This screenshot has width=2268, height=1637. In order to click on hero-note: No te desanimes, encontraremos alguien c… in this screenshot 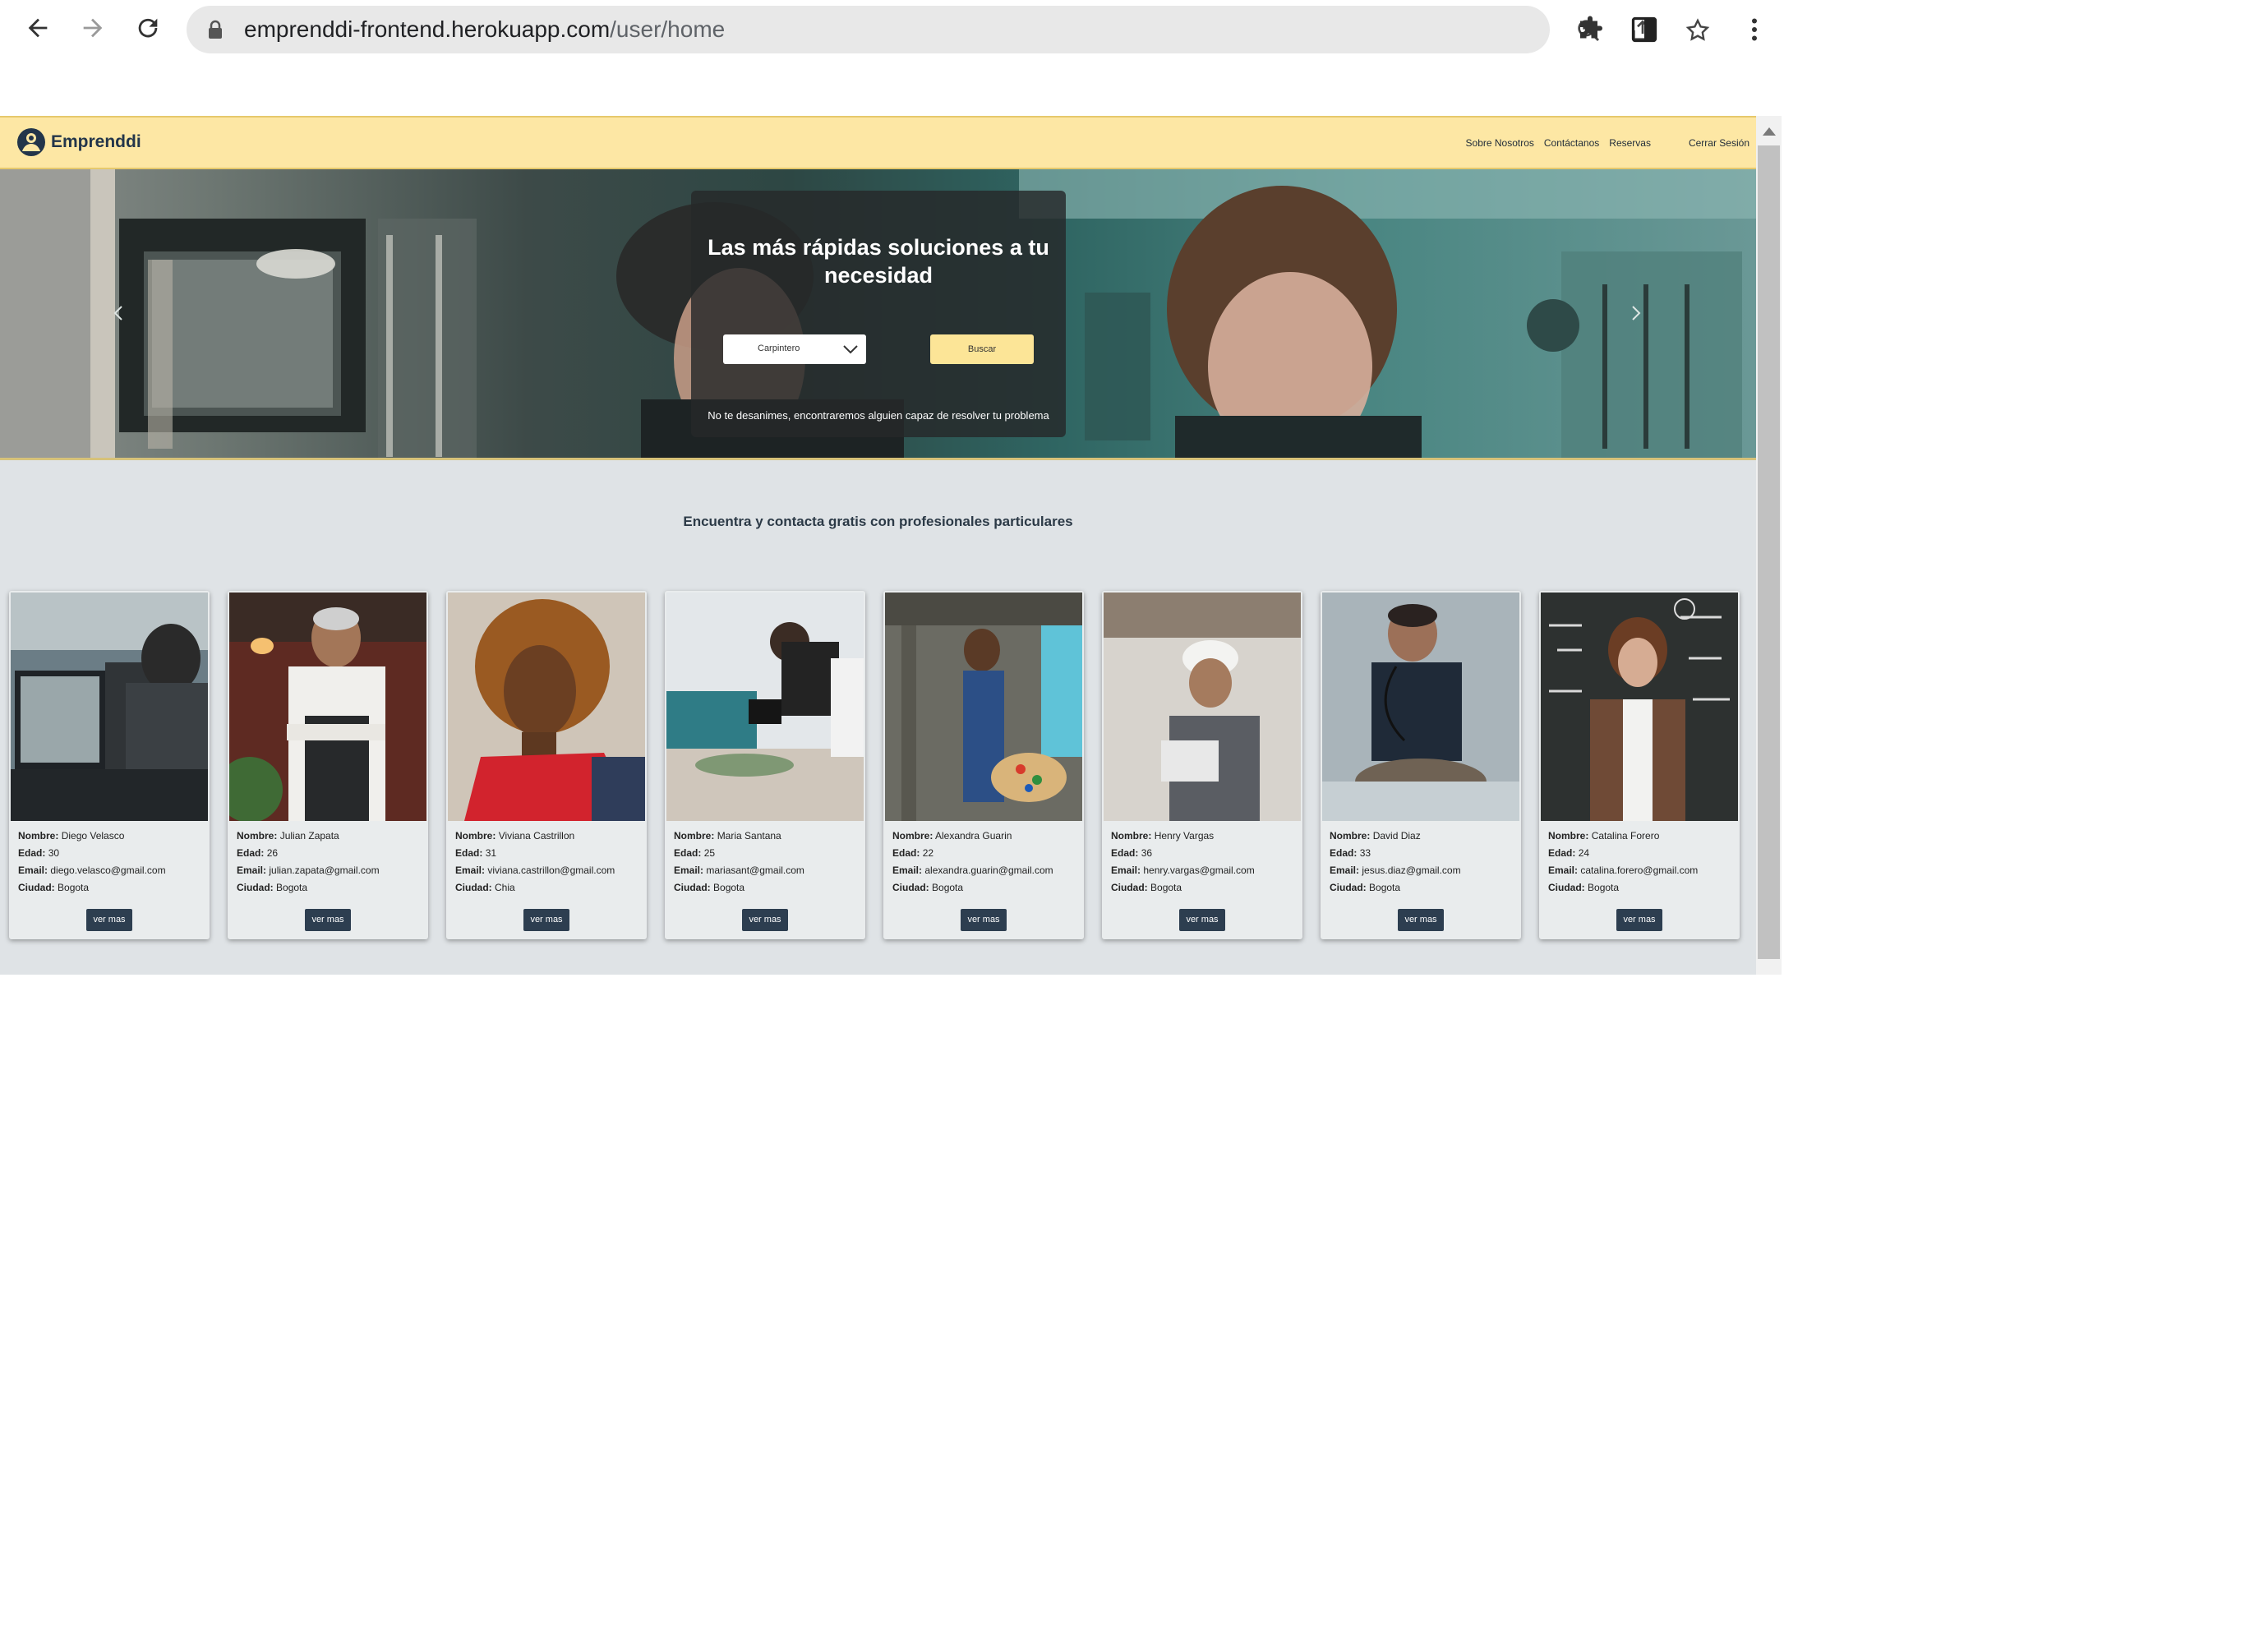, I will do `click(879, 415)`.